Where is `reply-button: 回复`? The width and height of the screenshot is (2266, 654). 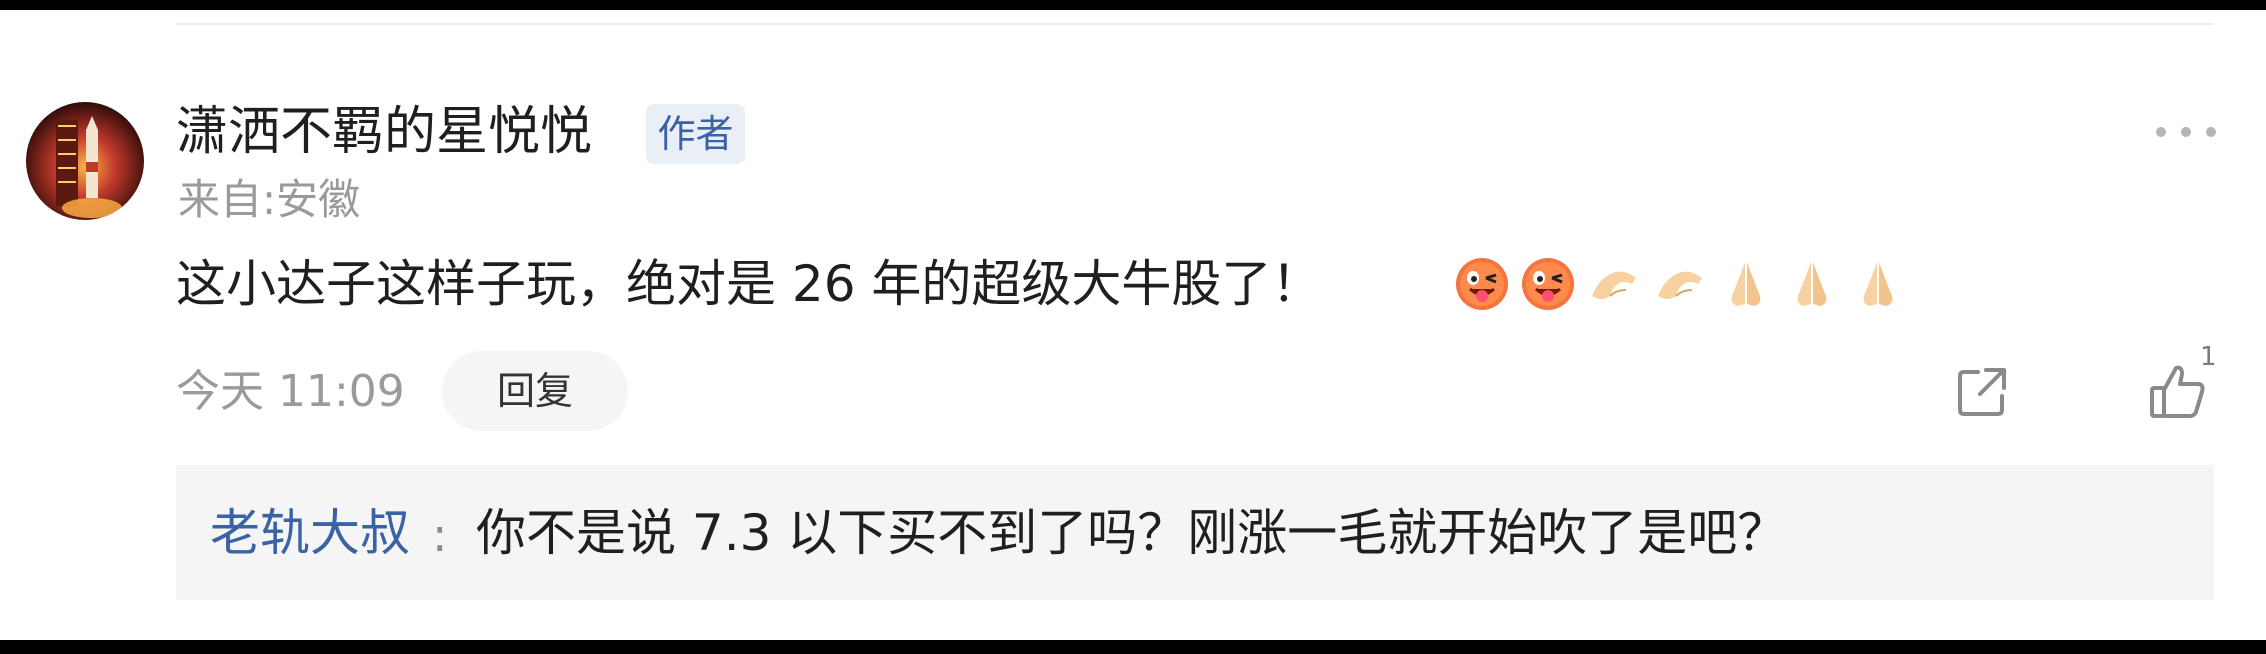 reply-button: 回复 is located at coordinates (535, 391).